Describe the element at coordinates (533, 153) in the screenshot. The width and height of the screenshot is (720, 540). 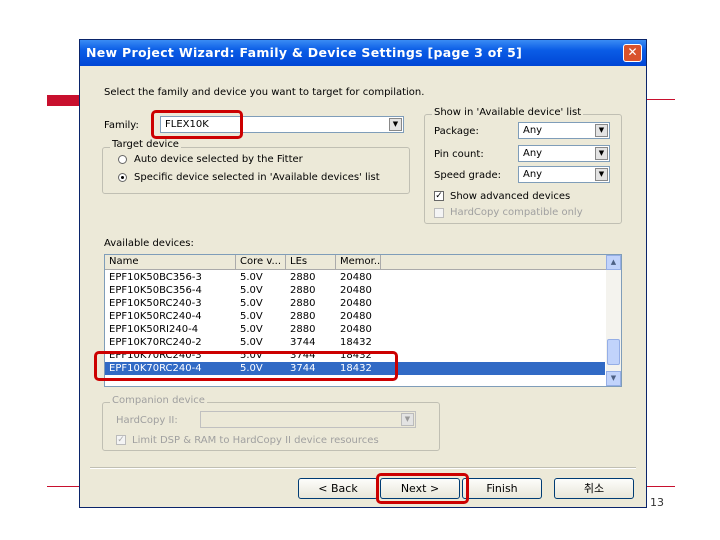
I see `pin-count-value: Any` at that location.